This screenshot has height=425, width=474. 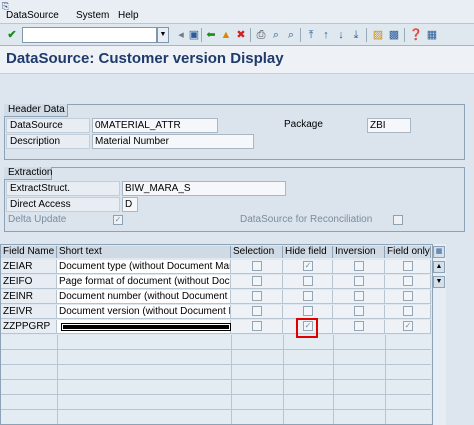 What do you see at coordinates (89, 35) in the screenshot?
I see `command-field` at bounding box center [89, 35].